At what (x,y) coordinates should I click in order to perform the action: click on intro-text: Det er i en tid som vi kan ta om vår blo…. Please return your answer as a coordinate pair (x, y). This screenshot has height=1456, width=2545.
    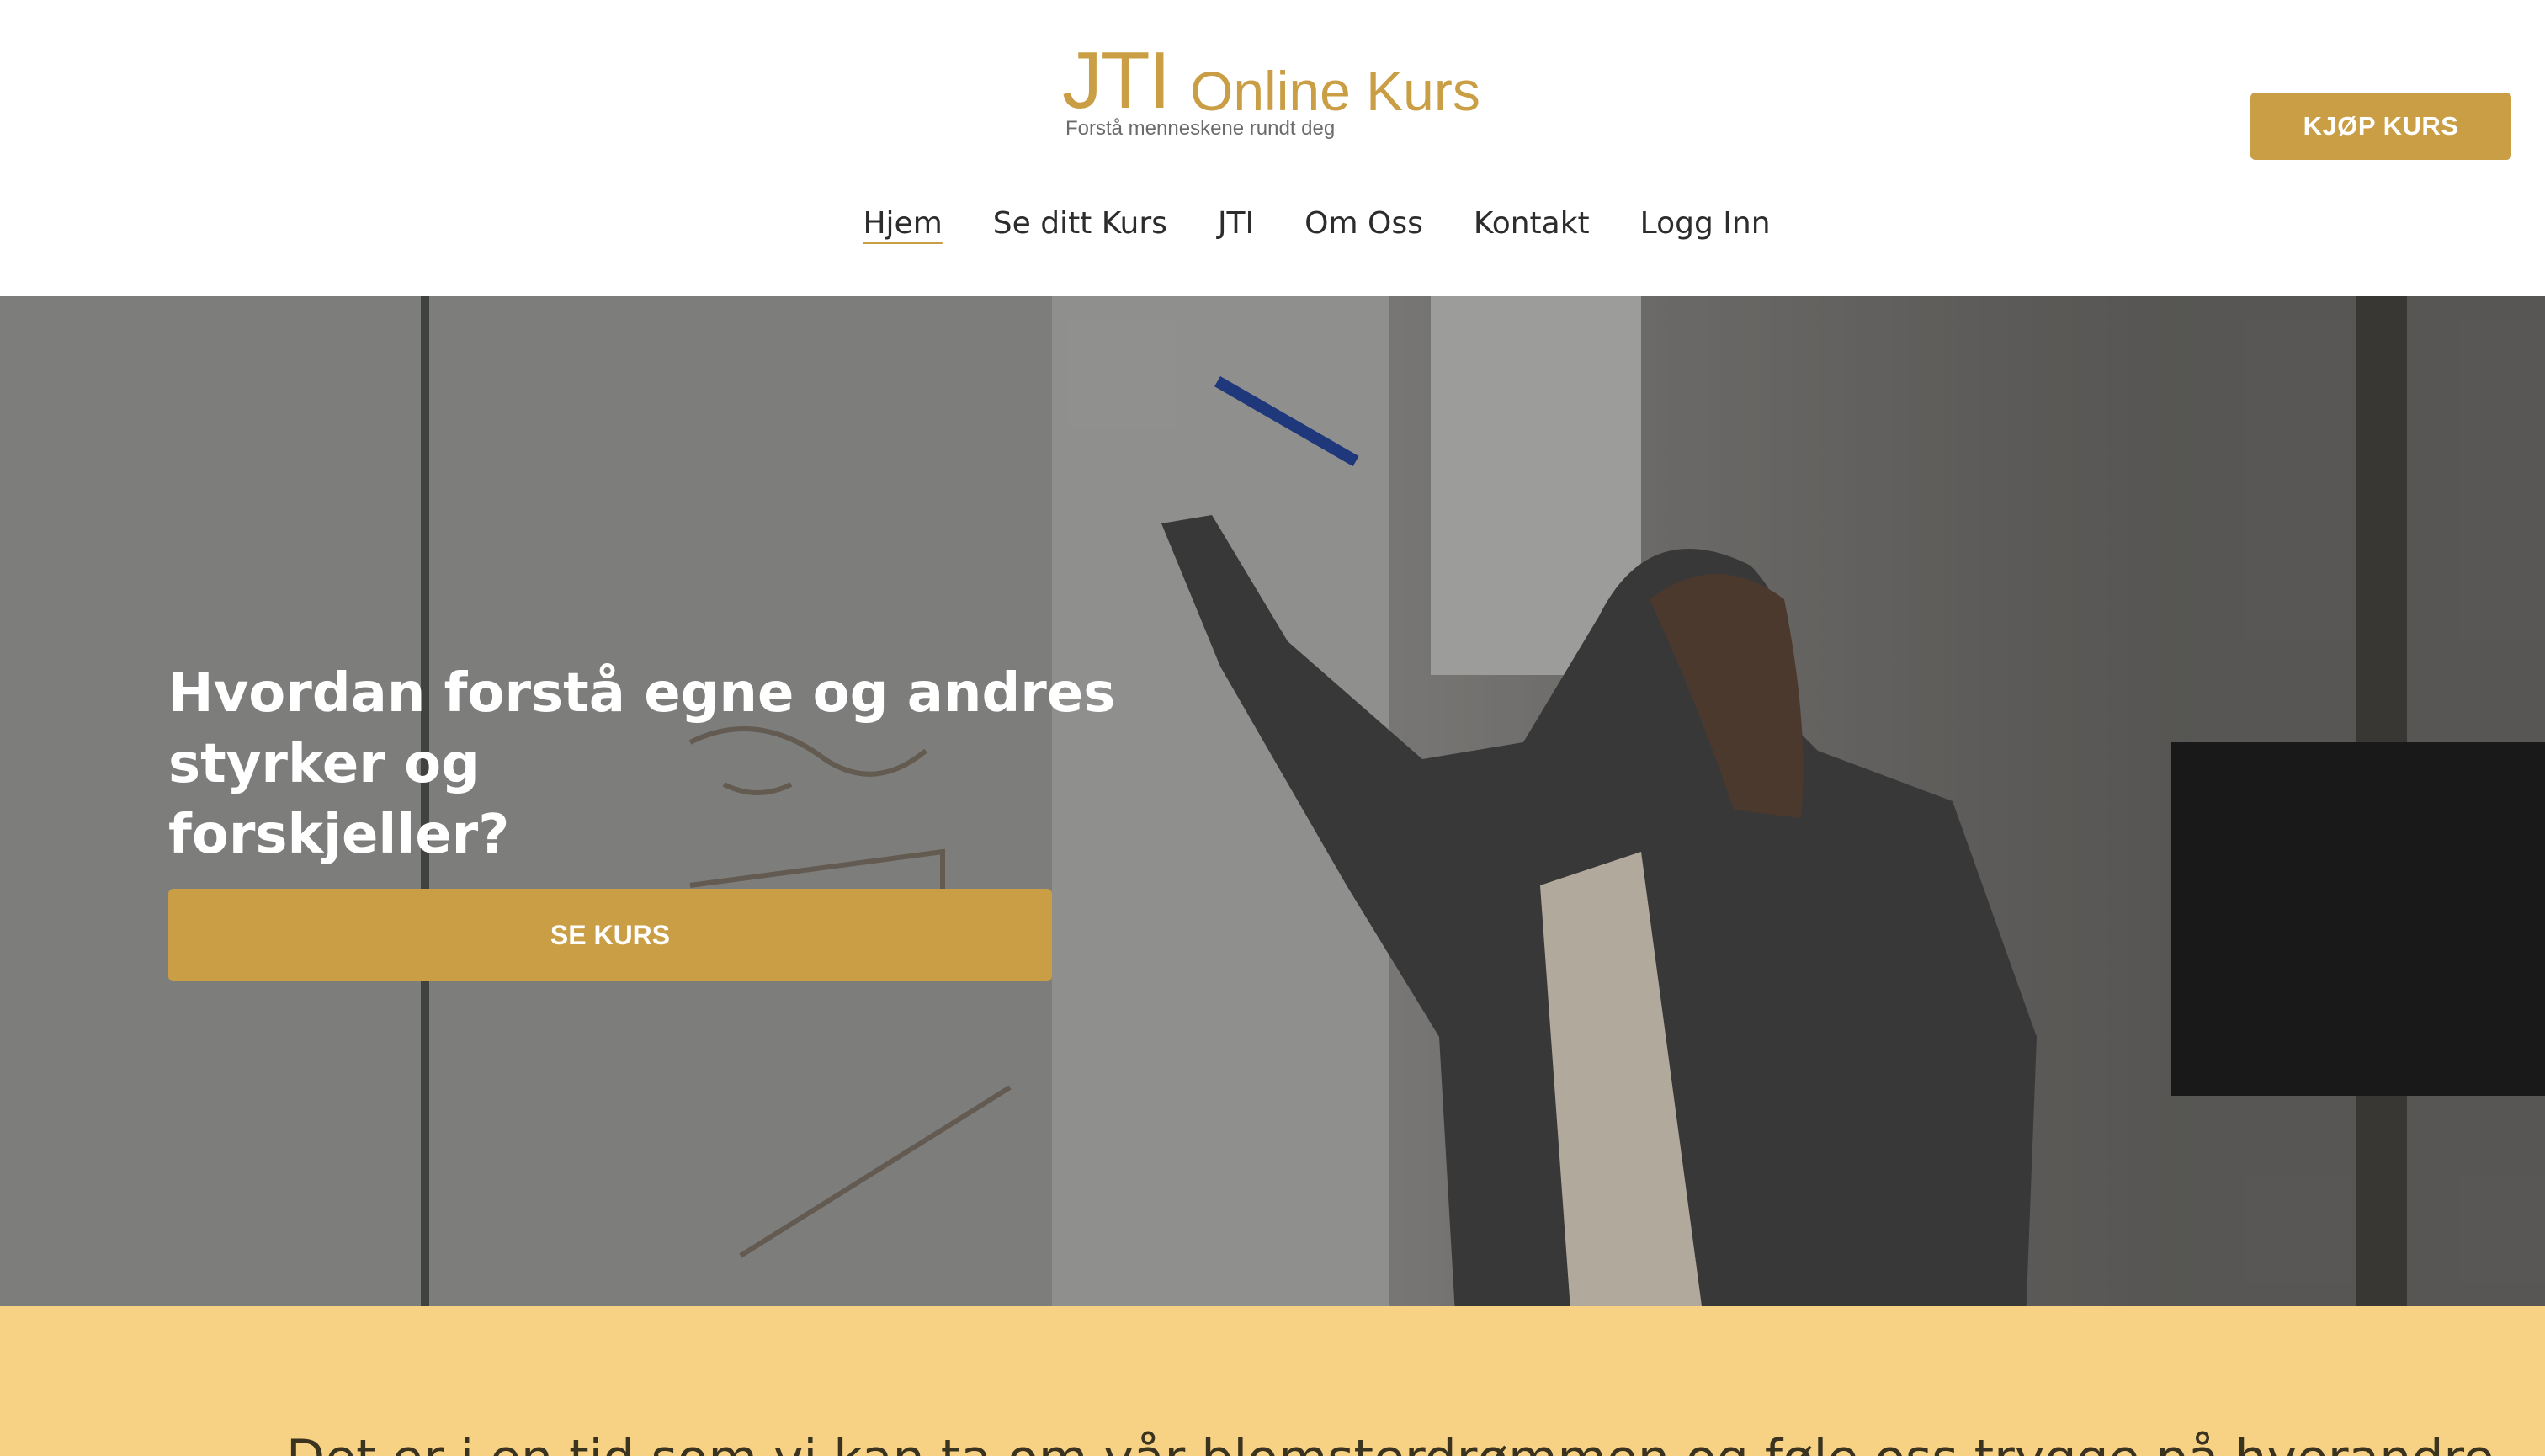
    Looking at the image, I should click on (1398, 1442).